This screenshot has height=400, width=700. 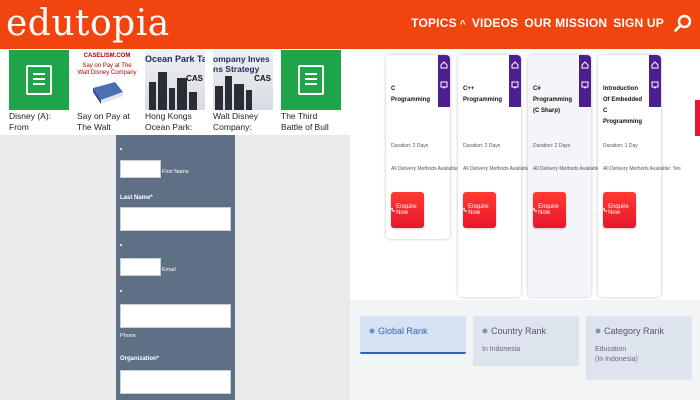 What do you see at coordinates (107, 56) in the screenshot?
I see `cover-top-text: CASELISM.COM` at bounding box center [107, 56].